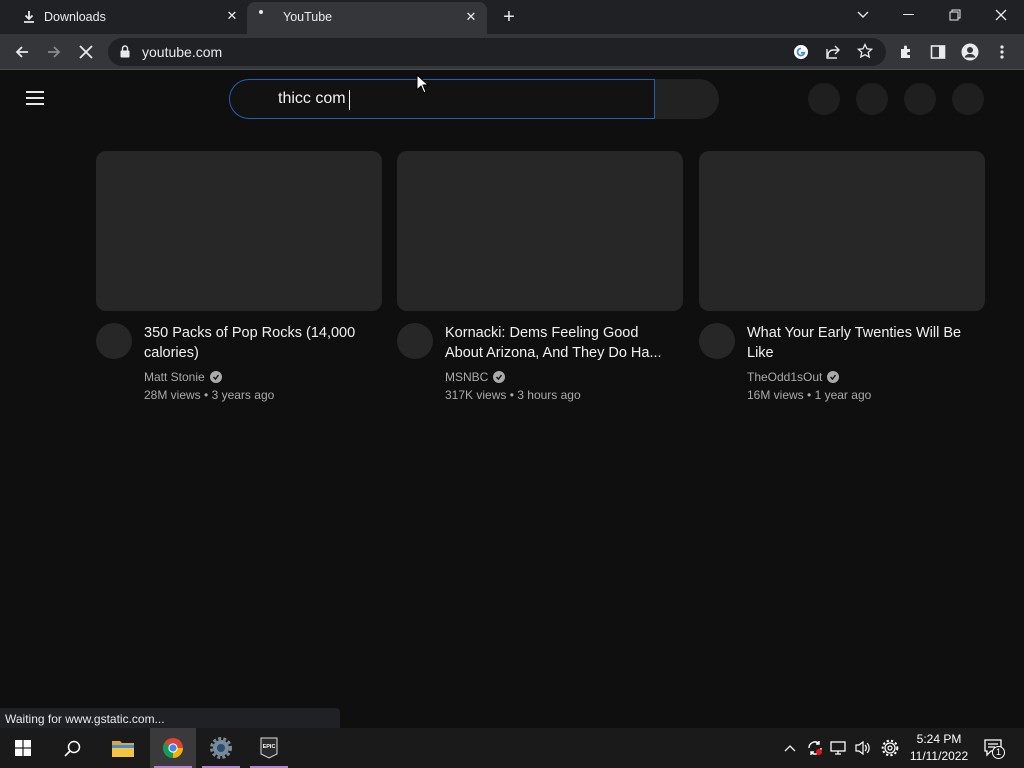 The width and height of the screenshot is (1024, 768). Describe the element at coordinates (824, 99) in the screenshot. I see `create-icon` at that location.